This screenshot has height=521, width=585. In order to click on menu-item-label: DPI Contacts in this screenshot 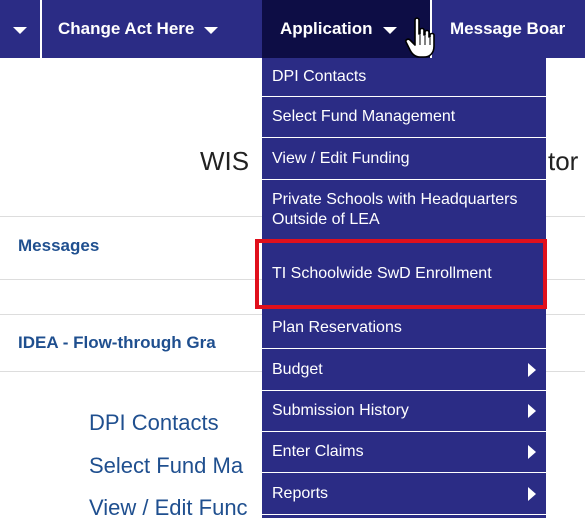, I will do `click(319, 76)`.